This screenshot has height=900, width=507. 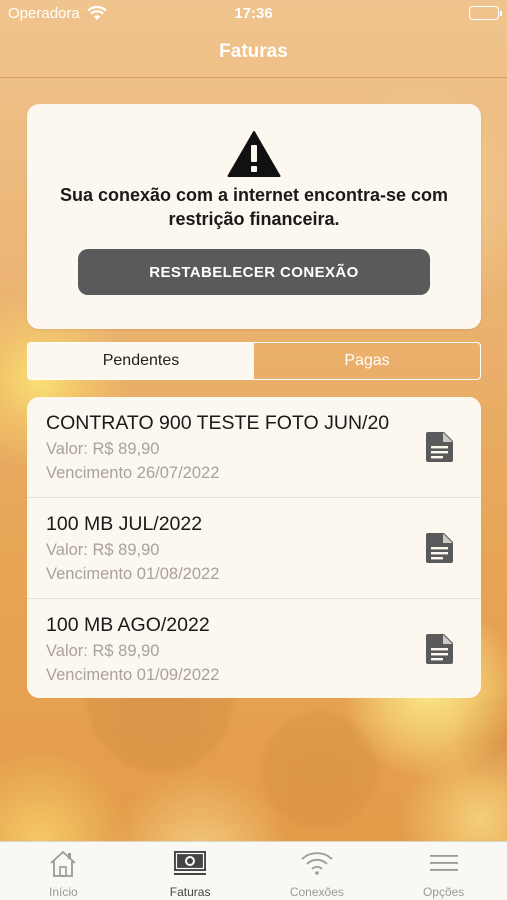 What do you see at coordinates (218, 423) in the screenshot?
I see `invoice-title: CONTRATO 900 TESTE FOTO JUN/20` at bounding box center [218, 423].